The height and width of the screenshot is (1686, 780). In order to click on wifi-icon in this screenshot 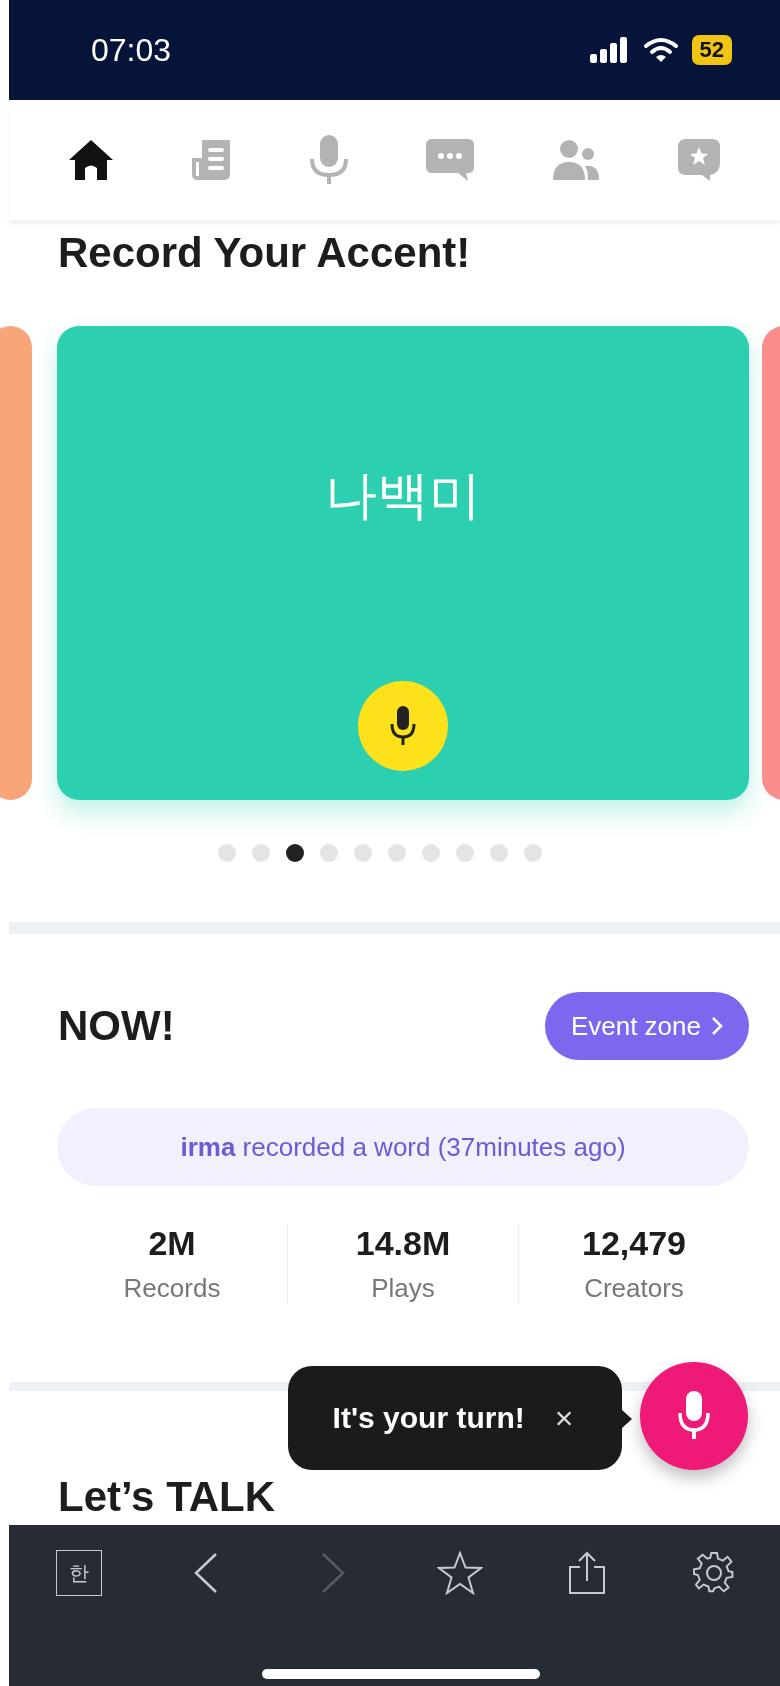, I will do `click(660, 50)`.